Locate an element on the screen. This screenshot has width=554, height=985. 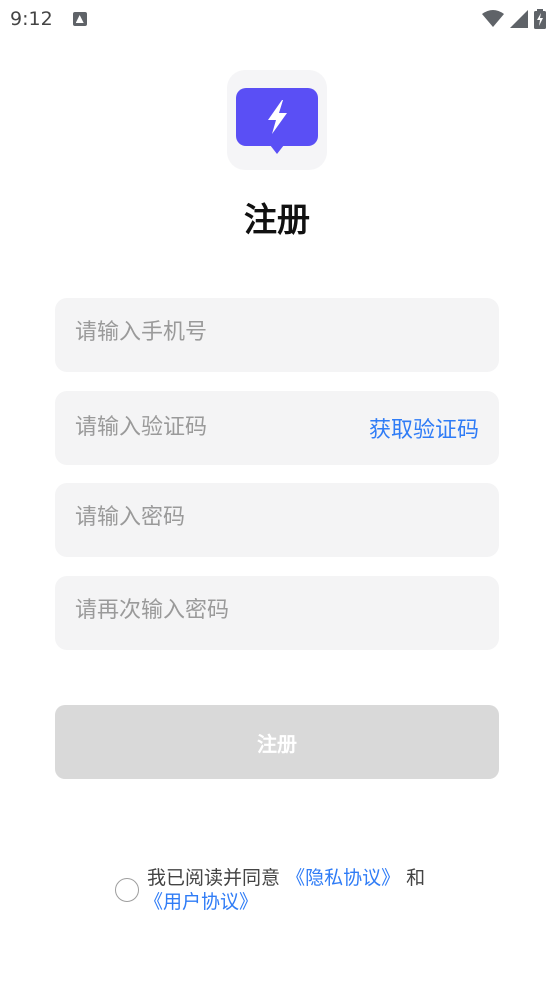
agreement-and: 和 is located at coordinates (416, 878).